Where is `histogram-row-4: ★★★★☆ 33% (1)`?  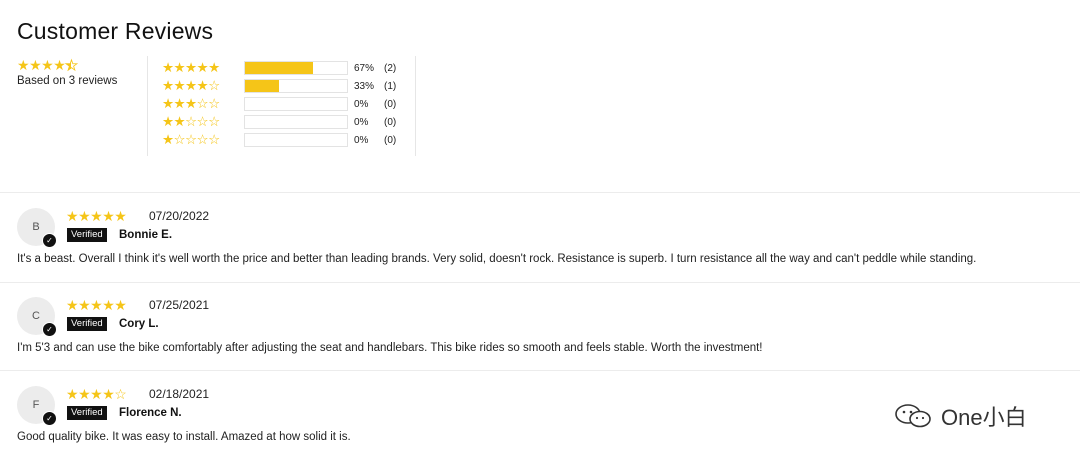
histogram-row-4: ★★★★☆ 33% (1) is located at coordinates (279, 86).